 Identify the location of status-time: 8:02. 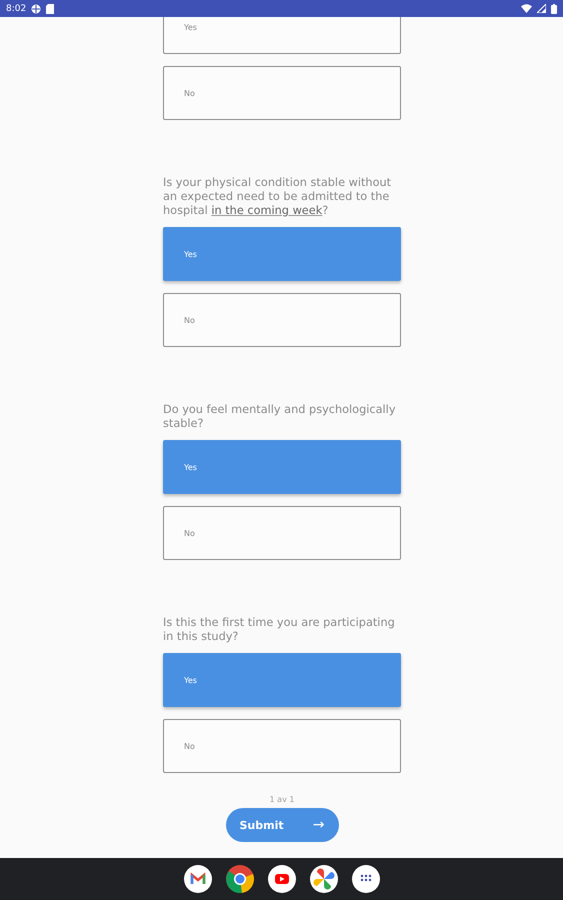
(16, 9).